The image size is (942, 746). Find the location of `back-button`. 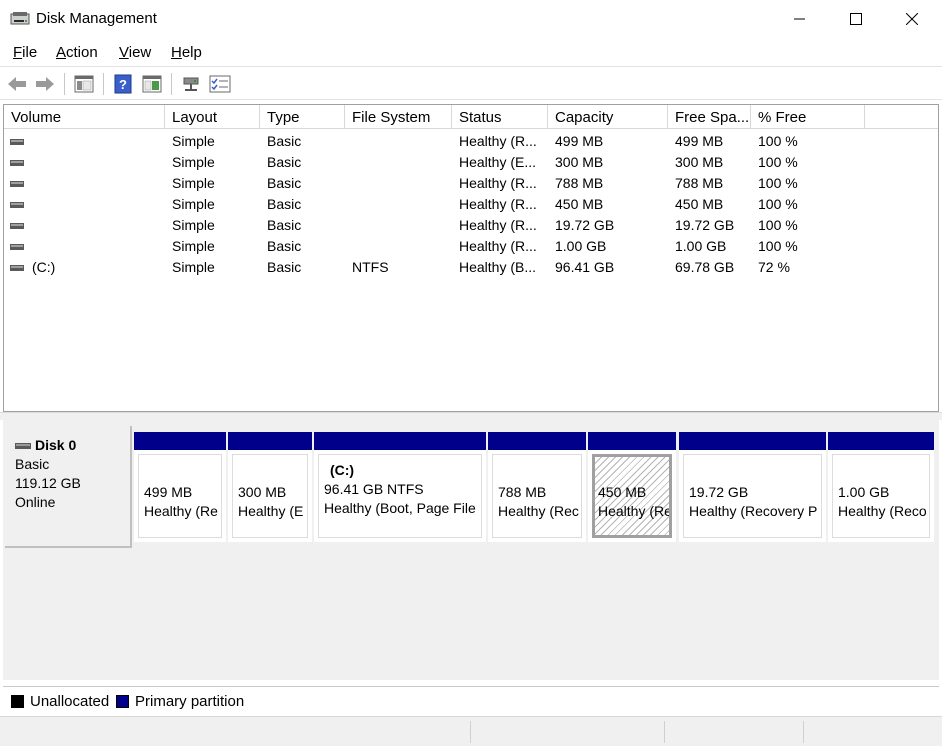

back-button is located at coordinates (17, 84).